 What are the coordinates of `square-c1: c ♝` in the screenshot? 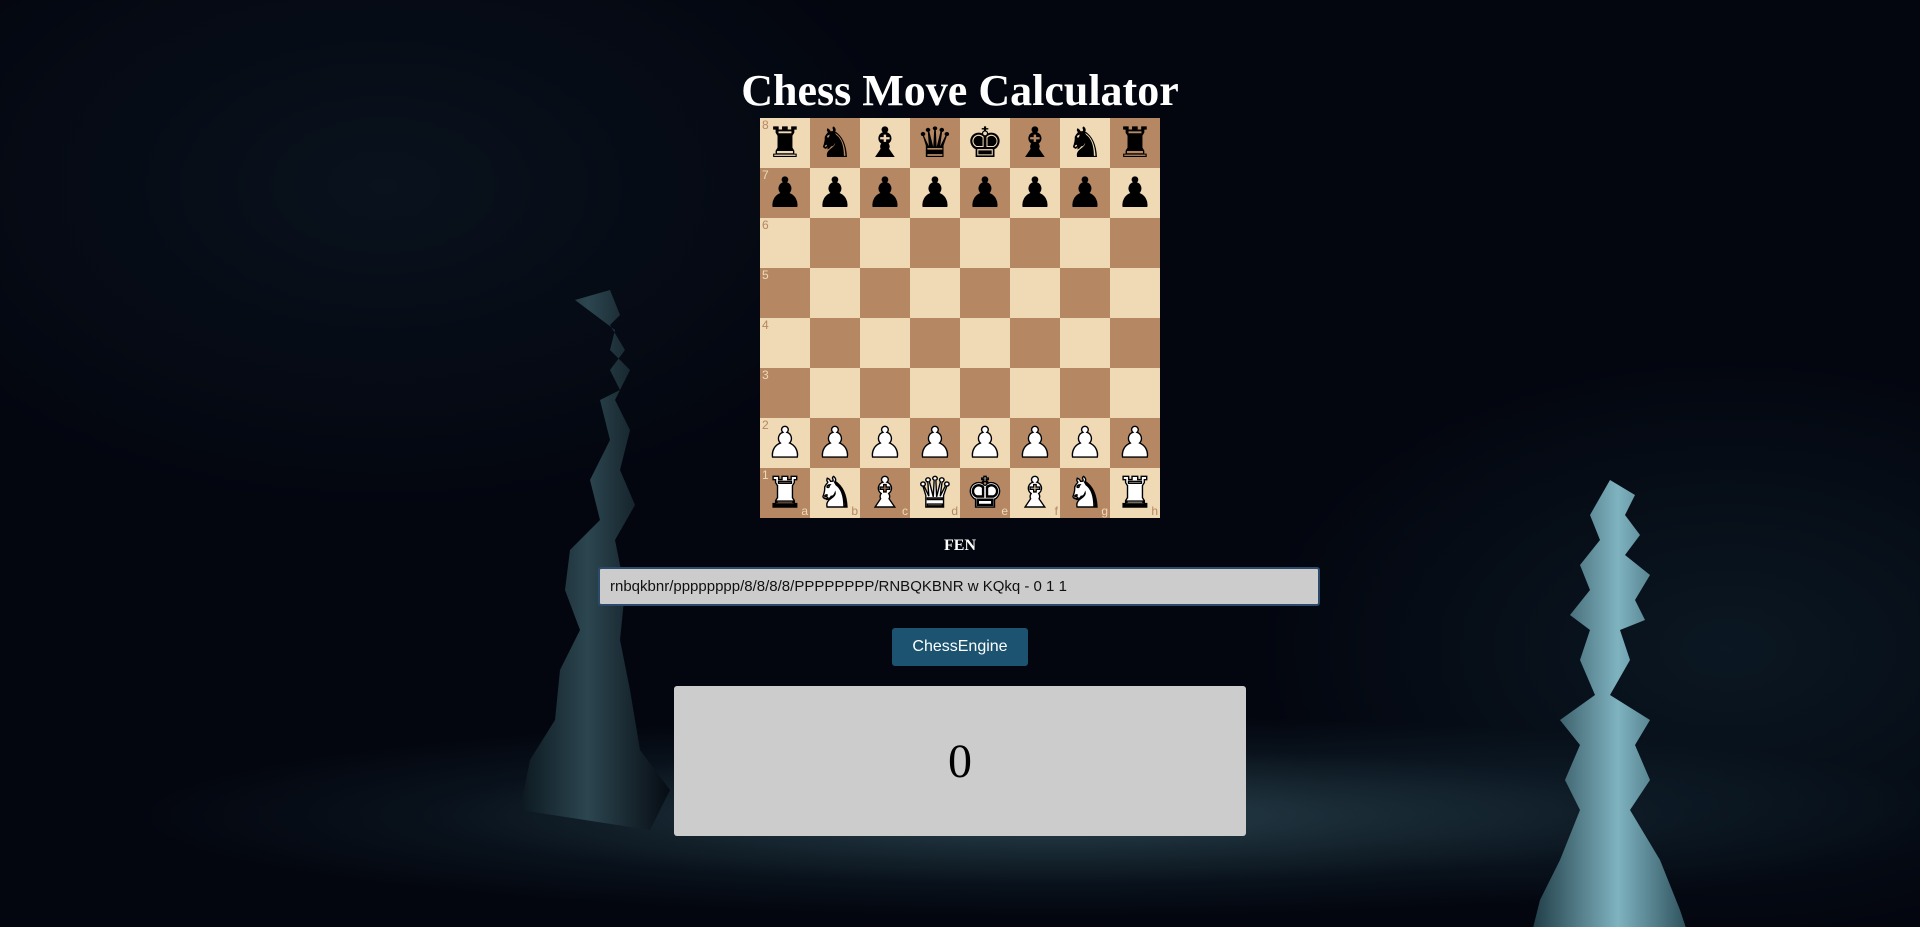 It's located at (885, 492).